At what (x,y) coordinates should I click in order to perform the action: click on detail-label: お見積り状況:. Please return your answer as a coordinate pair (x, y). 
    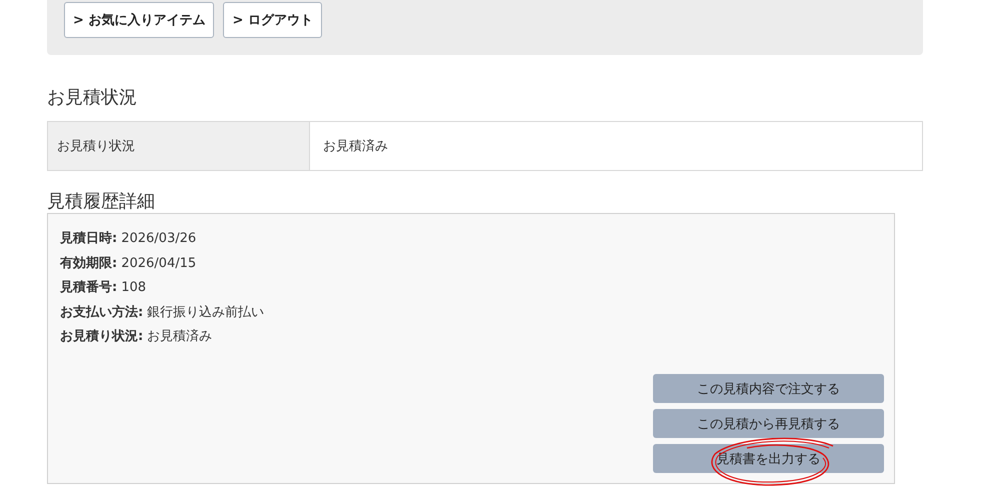
    Looking at the image, I should click on (102, 336).